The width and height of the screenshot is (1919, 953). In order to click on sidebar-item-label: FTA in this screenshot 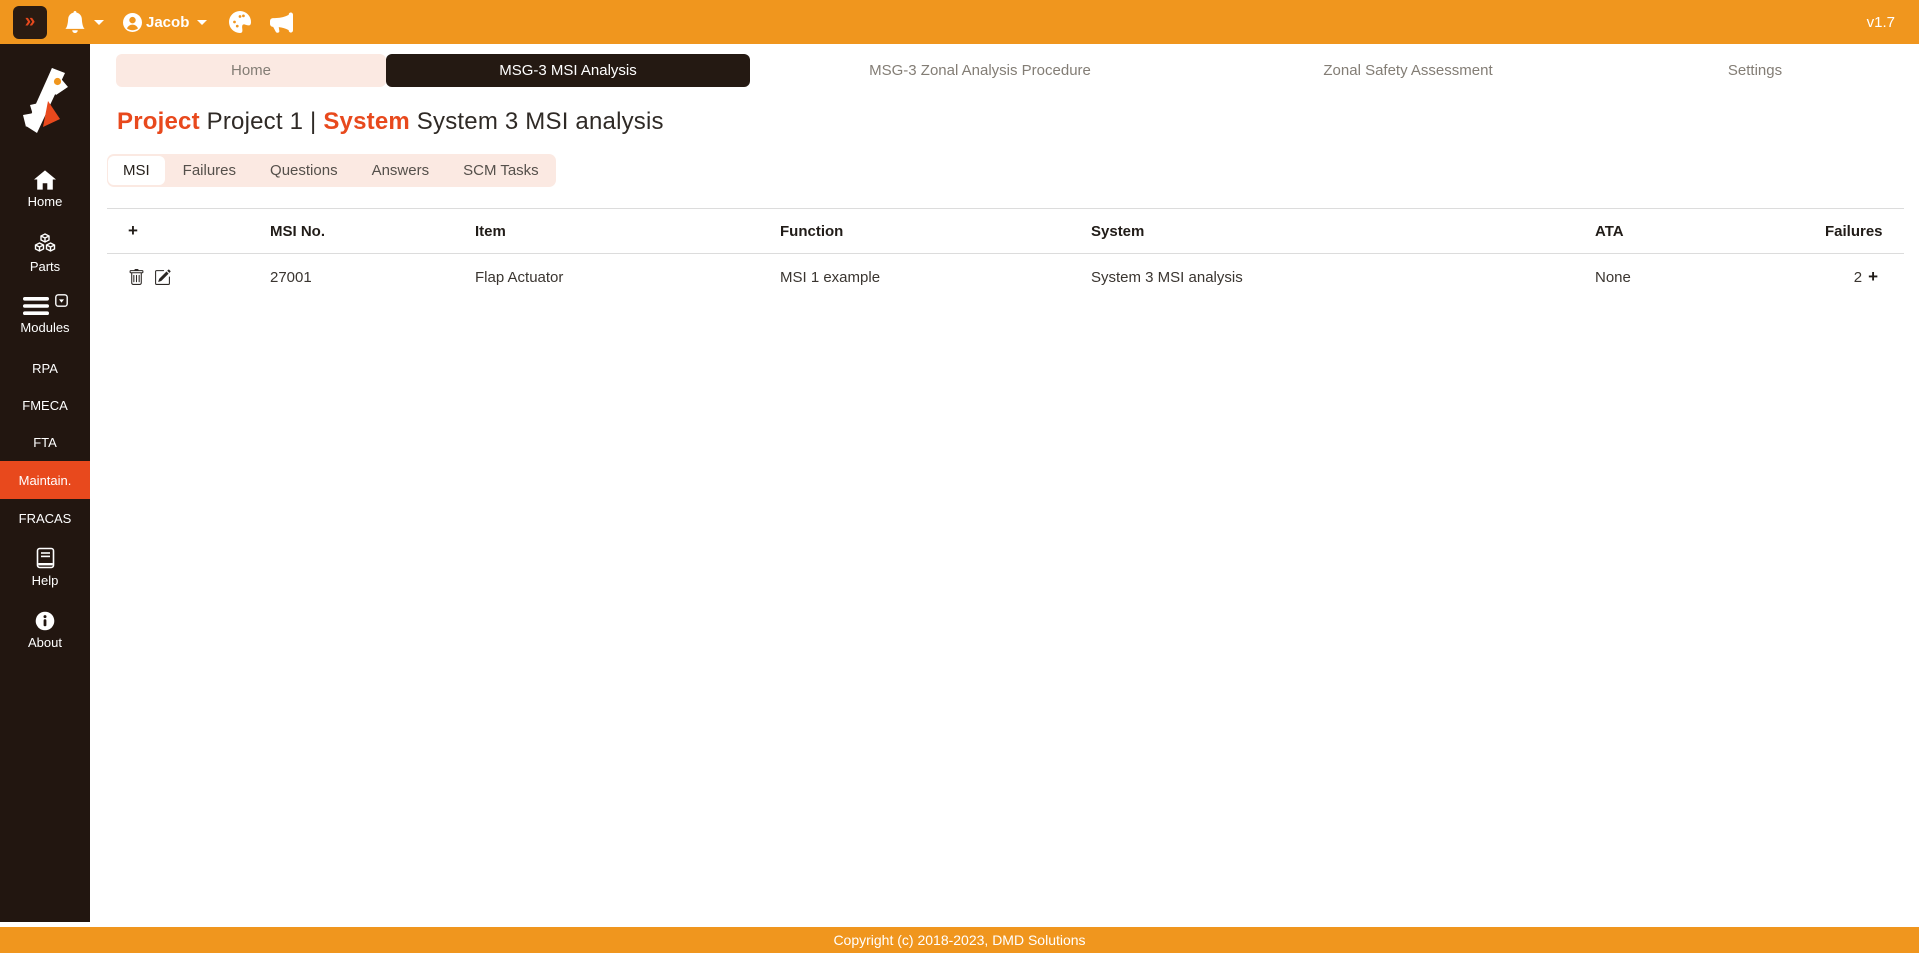, I will do `click(45, 442)`.